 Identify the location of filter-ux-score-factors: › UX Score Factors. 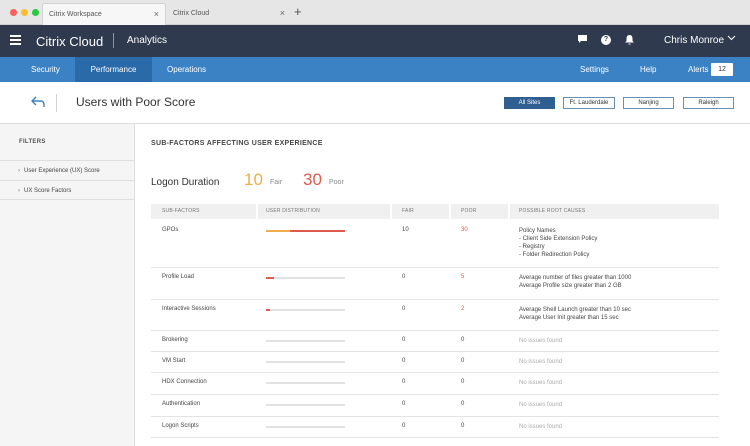
(67, 190).